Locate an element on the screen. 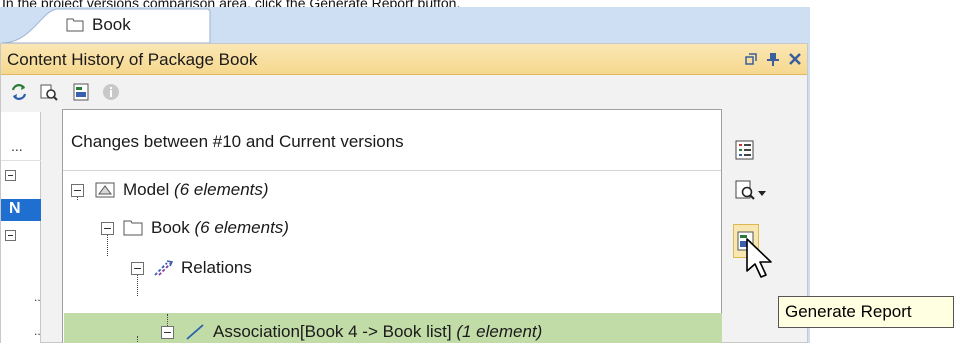  changes-header: Changes between #10 and Current versions is located at coordinates (237, 141).